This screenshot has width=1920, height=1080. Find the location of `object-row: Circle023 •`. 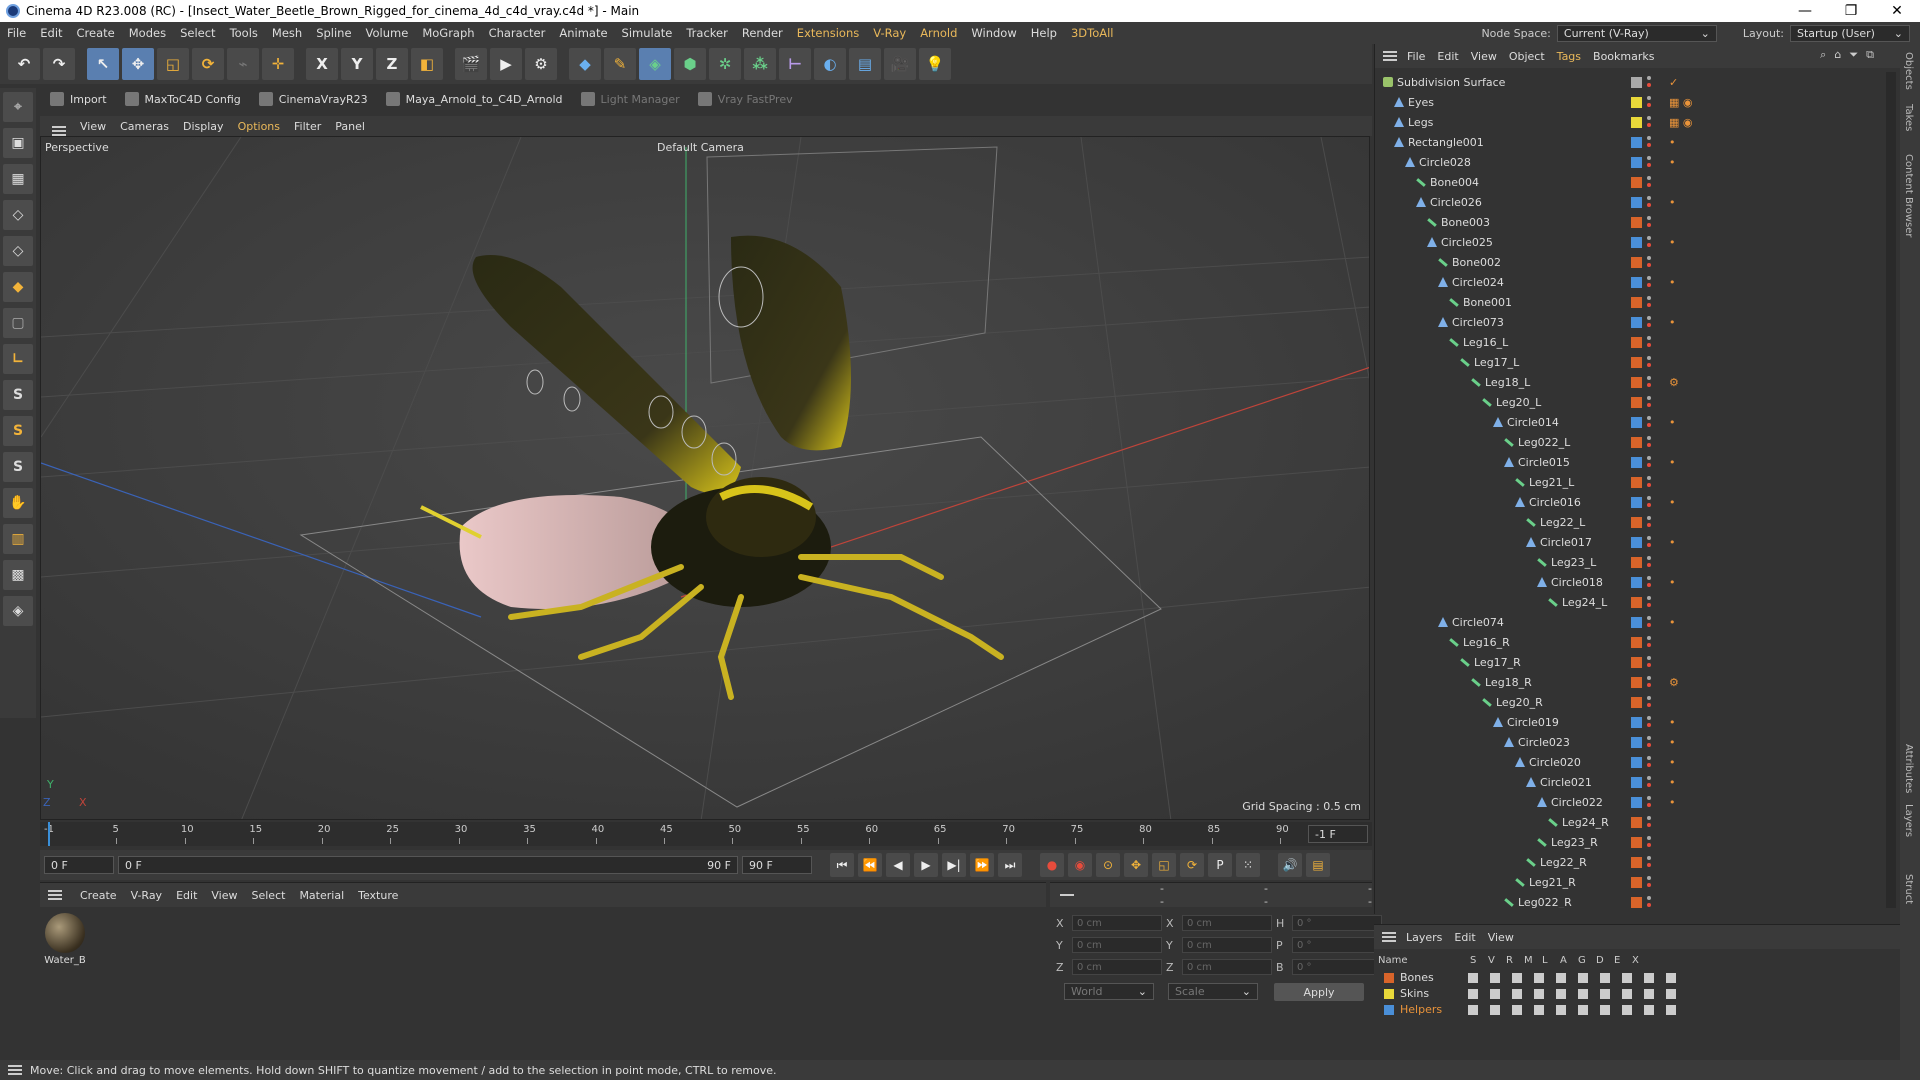

object-row: Circle023 • is located at coordinates (1630, 742).